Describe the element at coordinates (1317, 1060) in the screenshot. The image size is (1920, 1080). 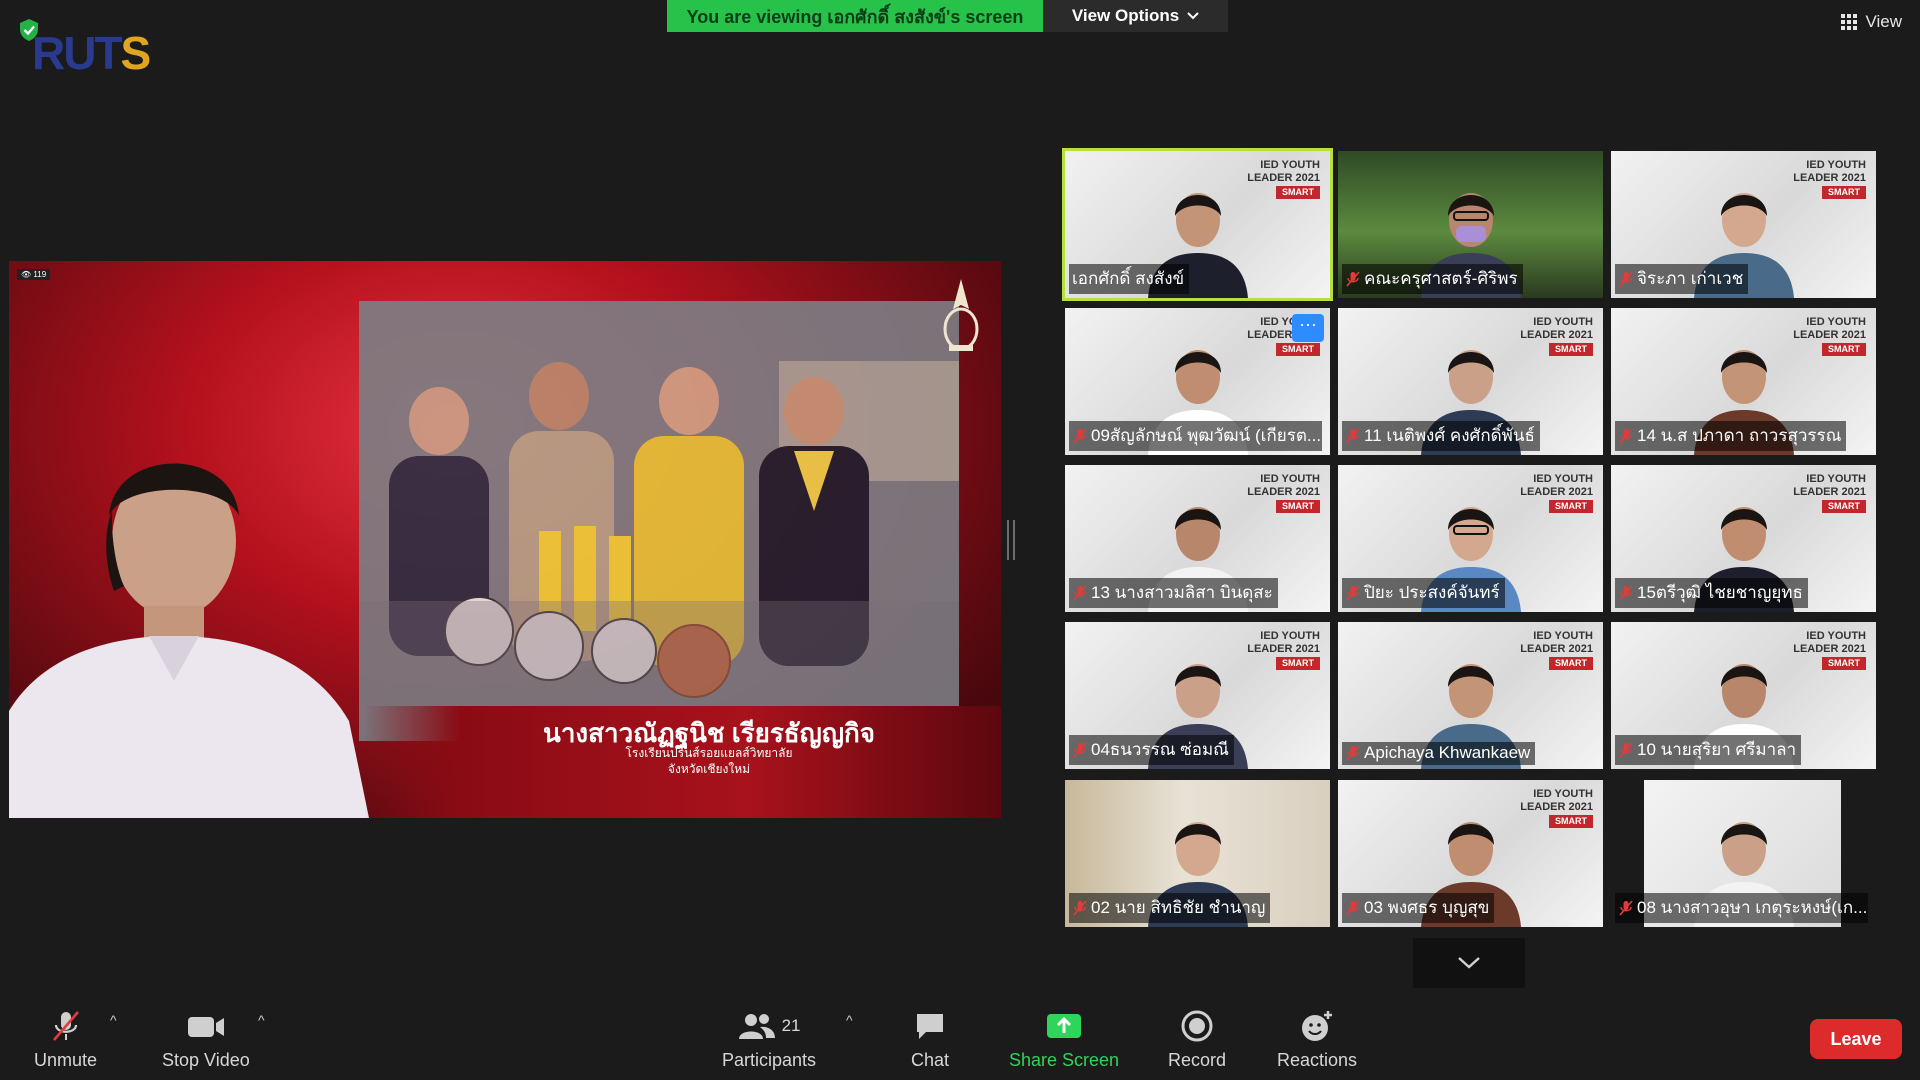
I see `reactions-label: Reactions` at that location.